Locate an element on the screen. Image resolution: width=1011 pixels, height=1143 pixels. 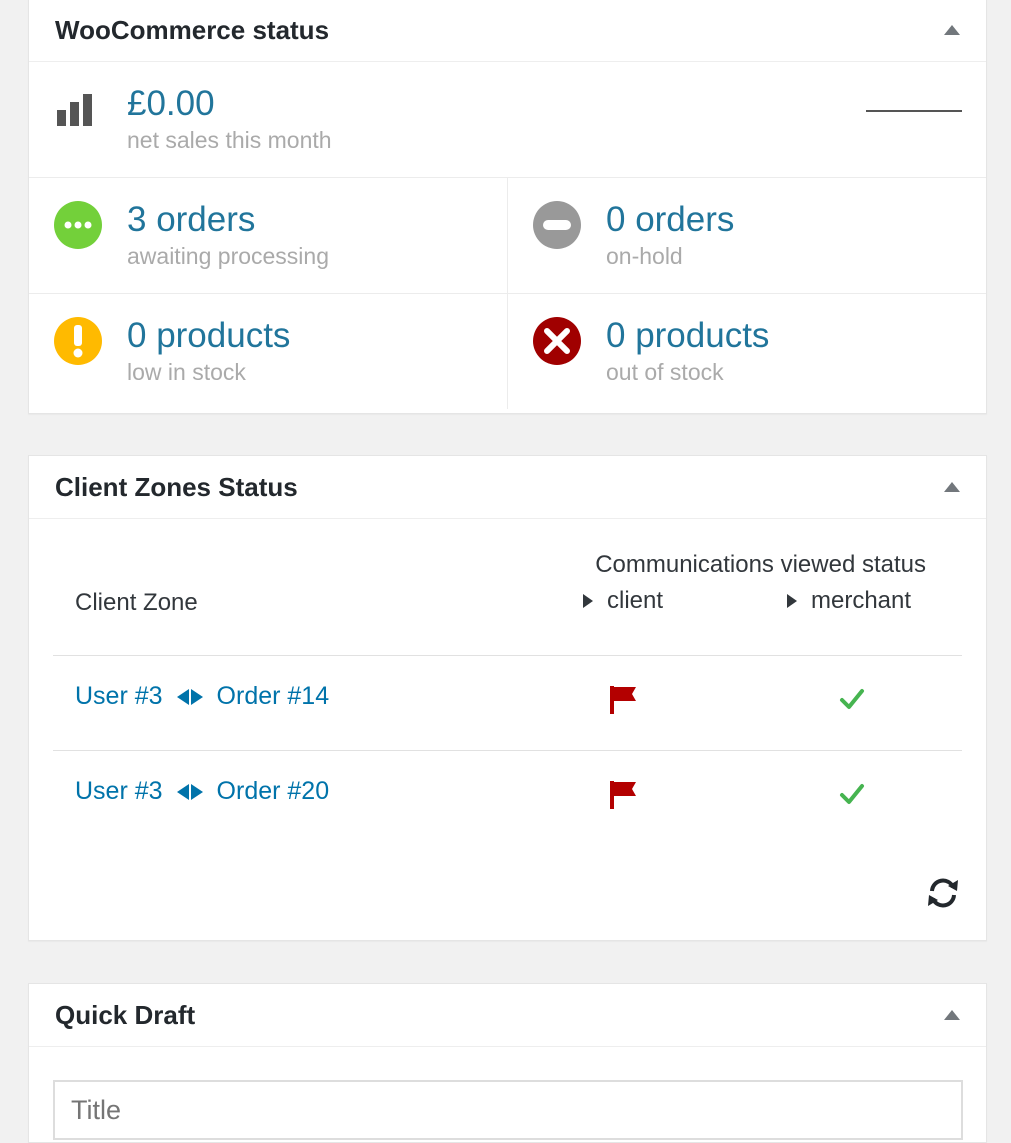
processing-dots-icon is located at coordinates (78, 225).